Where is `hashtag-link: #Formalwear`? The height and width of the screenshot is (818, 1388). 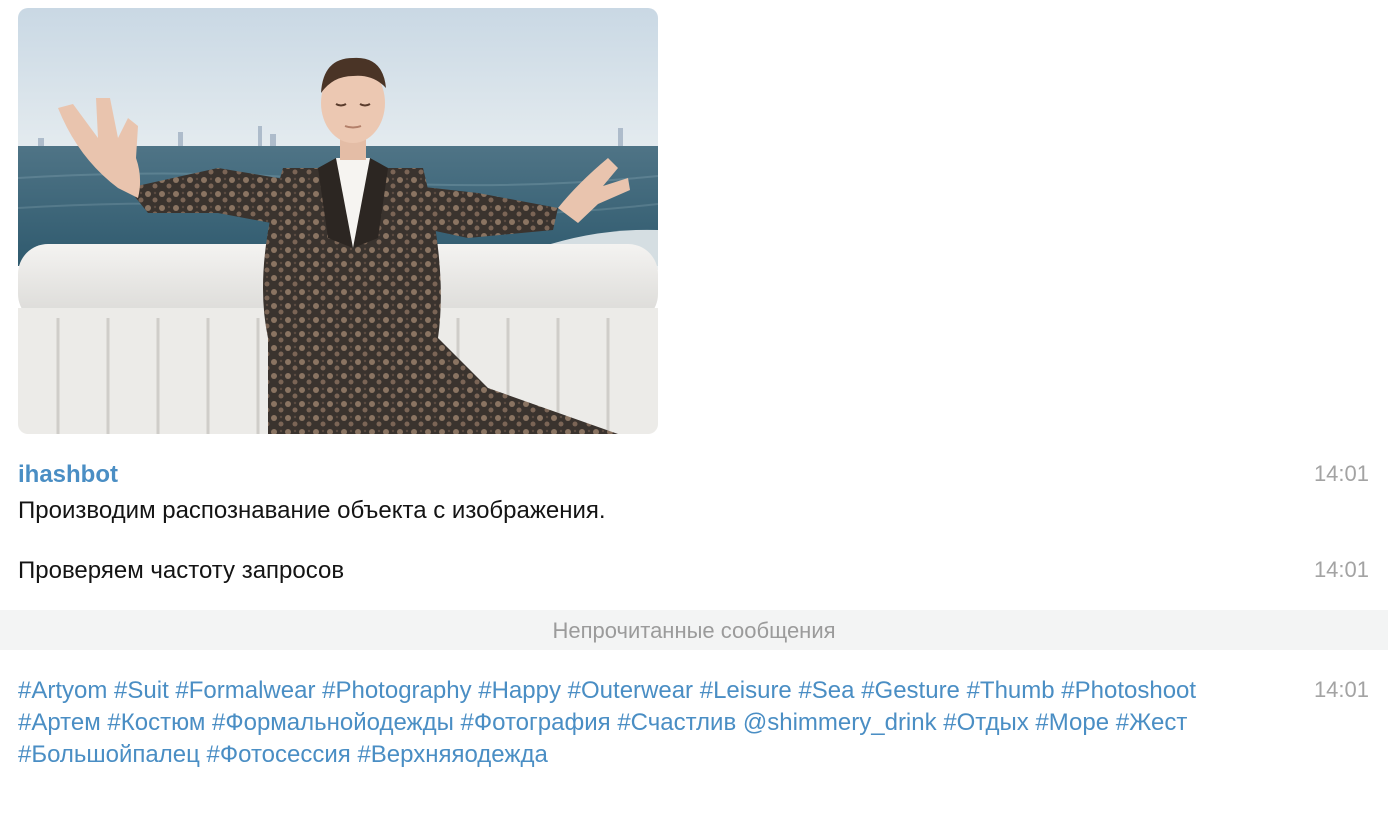
hashtag-link: #Formalwear is located at coordinates (245, 690).